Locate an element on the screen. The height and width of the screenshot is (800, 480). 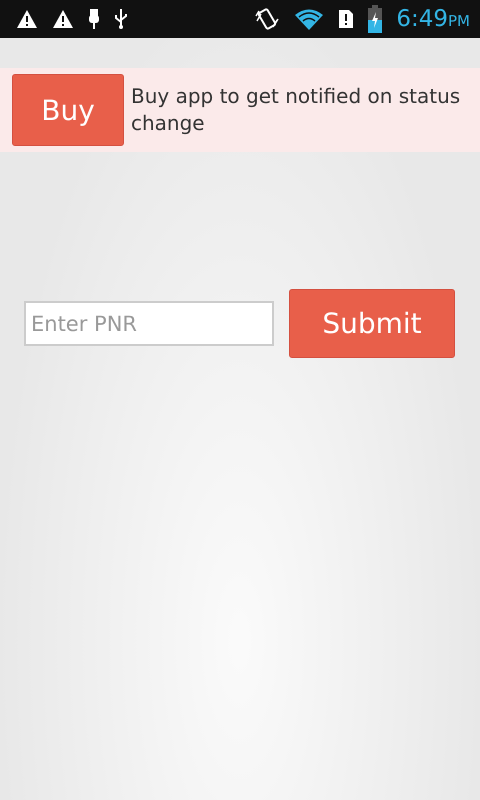
buy-button: Buy is located at coordinates (68, 110).